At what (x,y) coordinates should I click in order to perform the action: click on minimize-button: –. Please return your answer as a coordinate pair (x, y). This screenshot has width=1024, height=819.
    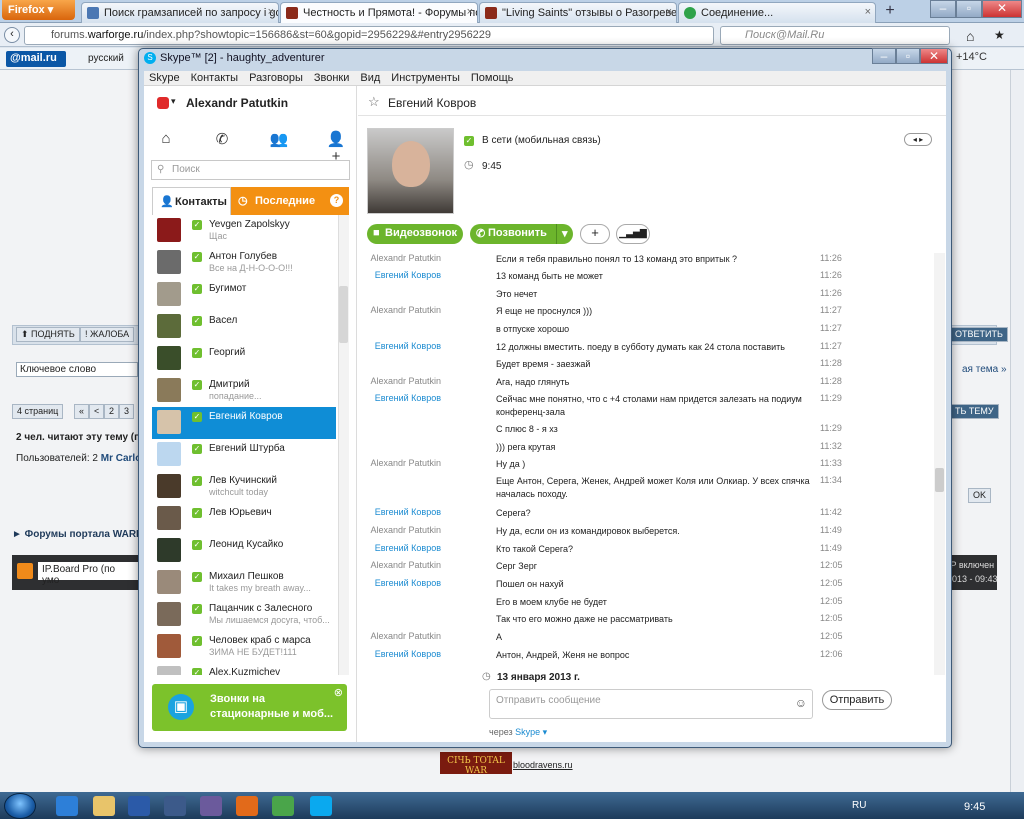
    Looking at the image, I should click on (943, 9).